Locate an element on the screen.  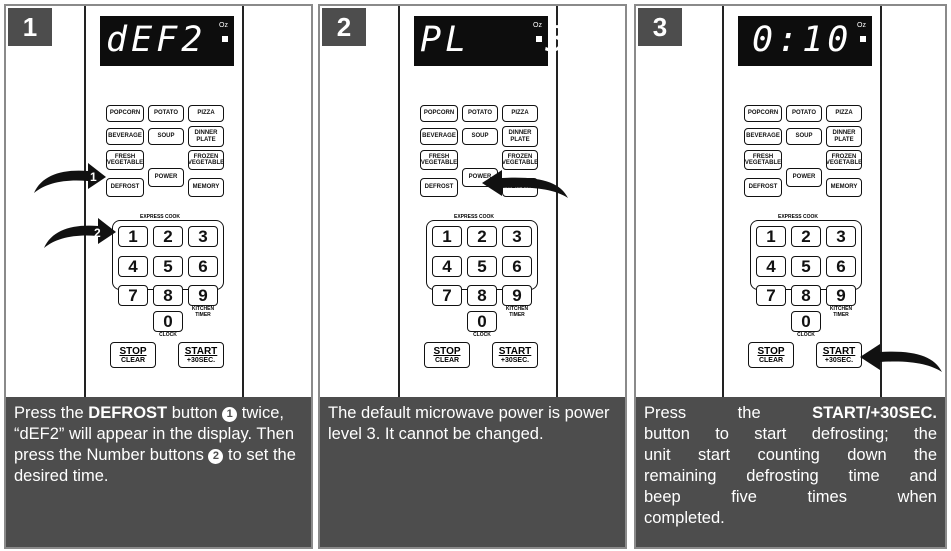
caption-line: button to start defrosting; the is located at coordinates (790, 434).